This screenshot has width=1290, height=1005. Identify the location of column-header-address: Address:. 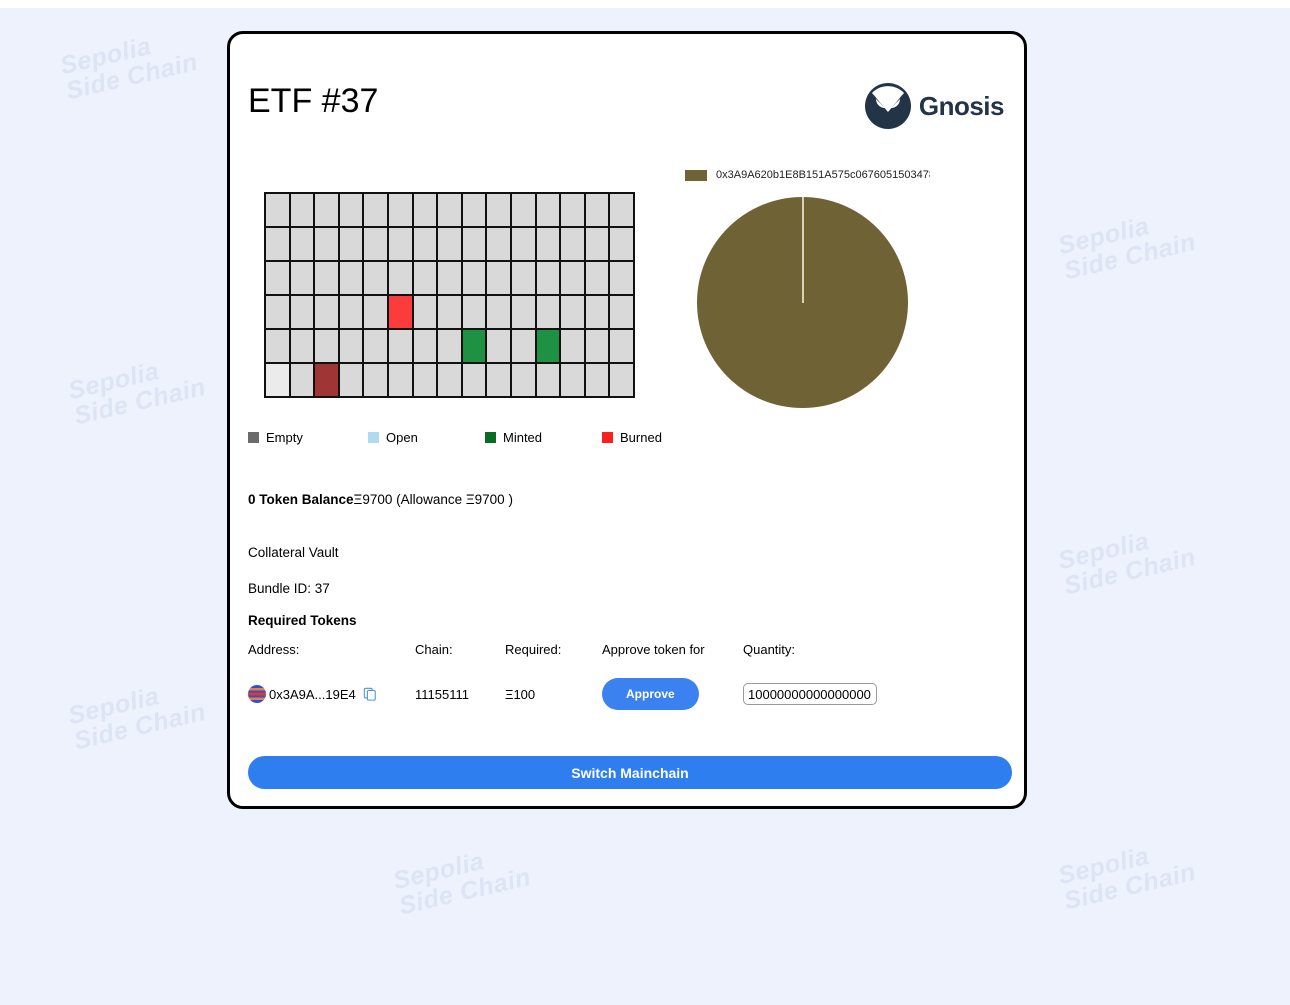
(274, 649).